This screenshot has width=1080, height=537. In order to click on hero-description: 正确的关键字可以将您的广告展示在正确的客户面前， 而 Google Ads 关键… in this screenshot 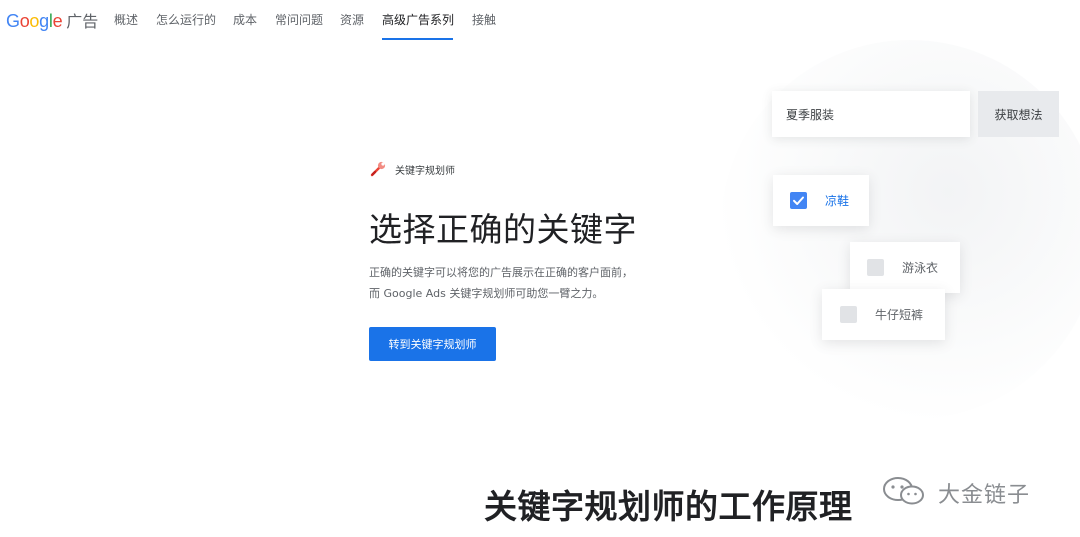, I will do `click(514, 283)`.